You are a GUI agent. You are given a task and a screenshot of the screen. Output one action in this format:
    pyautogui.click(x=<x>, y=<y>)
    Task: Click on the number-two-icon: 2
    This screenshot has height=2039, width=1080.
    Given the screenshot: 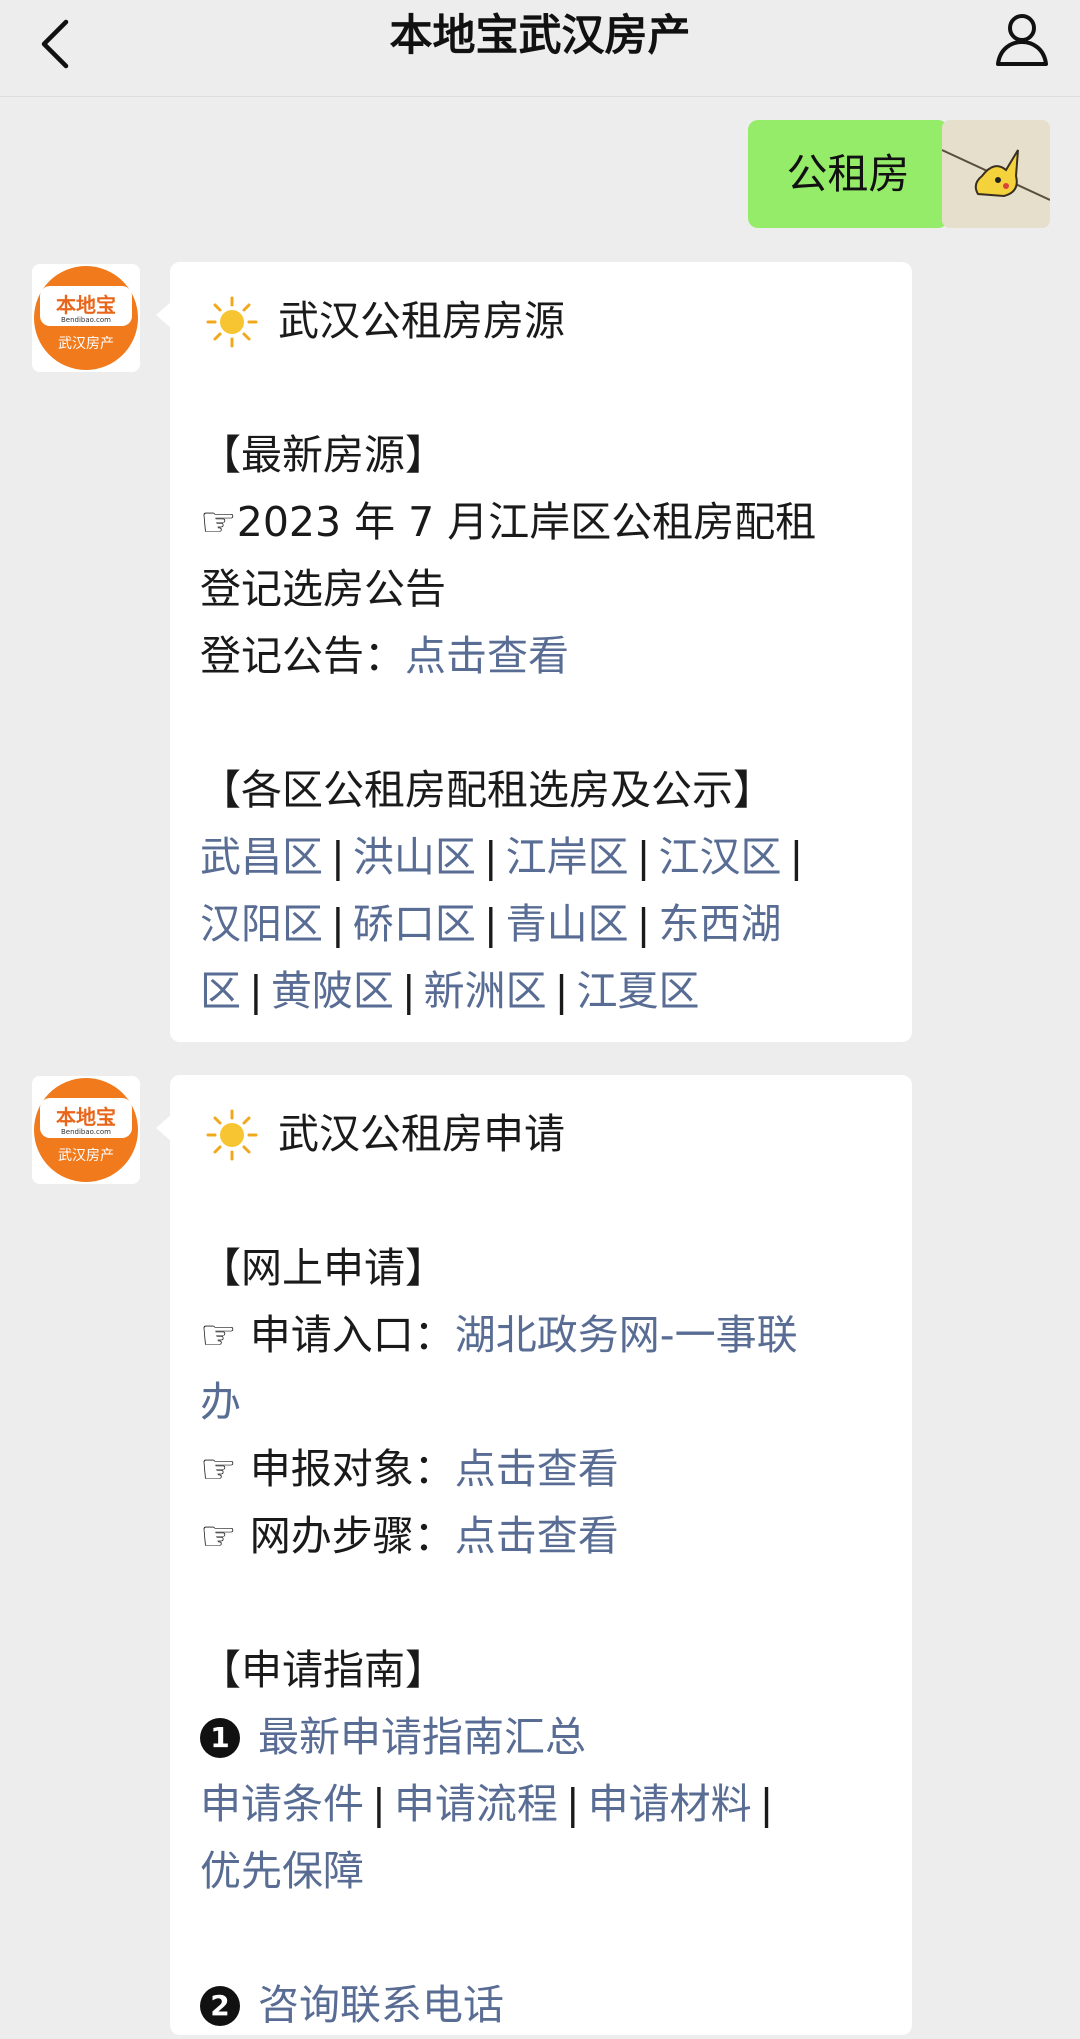 What is the action you would take?
    pyautogui.click(x=220, y=2006)
    